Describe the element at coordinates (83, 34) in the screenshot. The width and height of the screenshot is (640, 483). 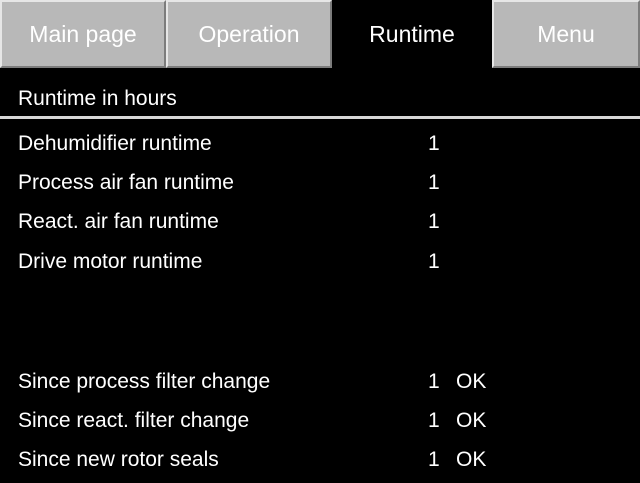
I see `tab-main-page: Main page` at that location.